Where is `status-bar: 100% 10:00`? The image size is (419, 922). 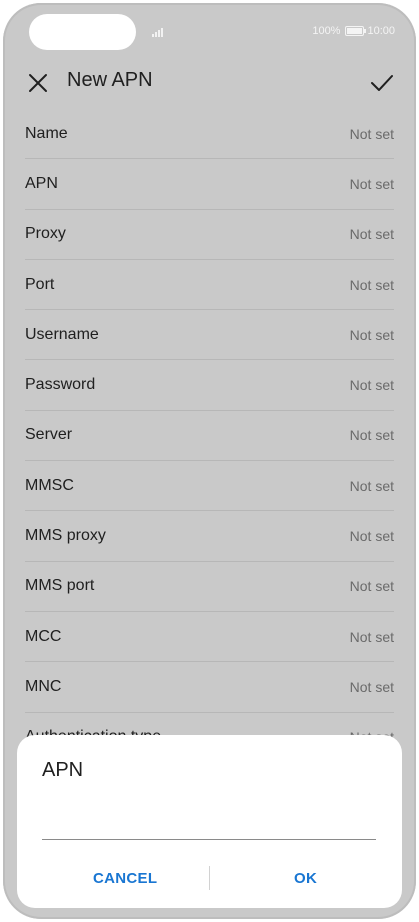
status-bar: 100% 10:00 is located at coordinates (209, 33).